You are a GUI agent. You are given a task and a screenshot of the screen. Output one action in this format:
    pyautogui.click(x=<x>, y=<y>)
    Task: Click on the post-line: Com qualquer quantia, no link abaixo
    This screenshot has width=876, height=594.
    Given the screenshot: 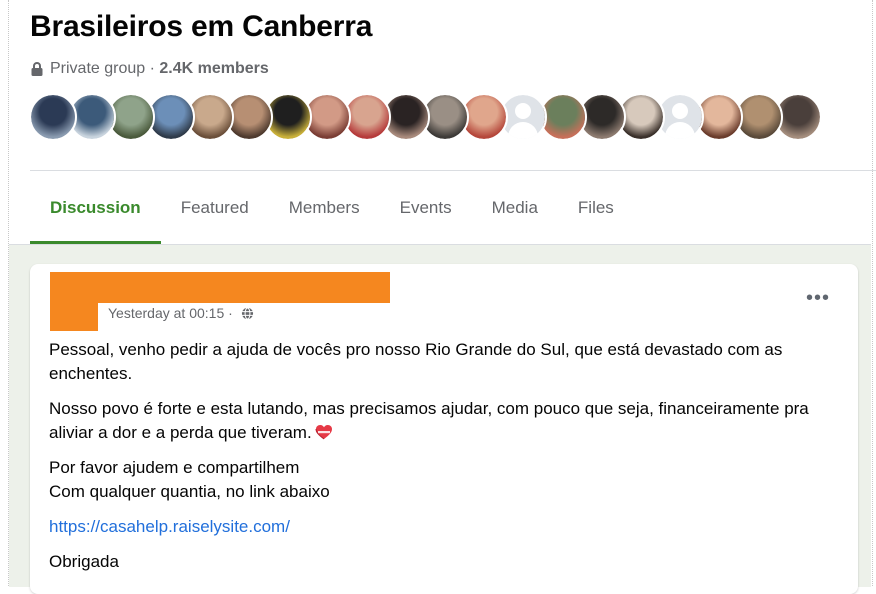 What is the action you would take?
    pyautogui.click(x=189, y=491)
    